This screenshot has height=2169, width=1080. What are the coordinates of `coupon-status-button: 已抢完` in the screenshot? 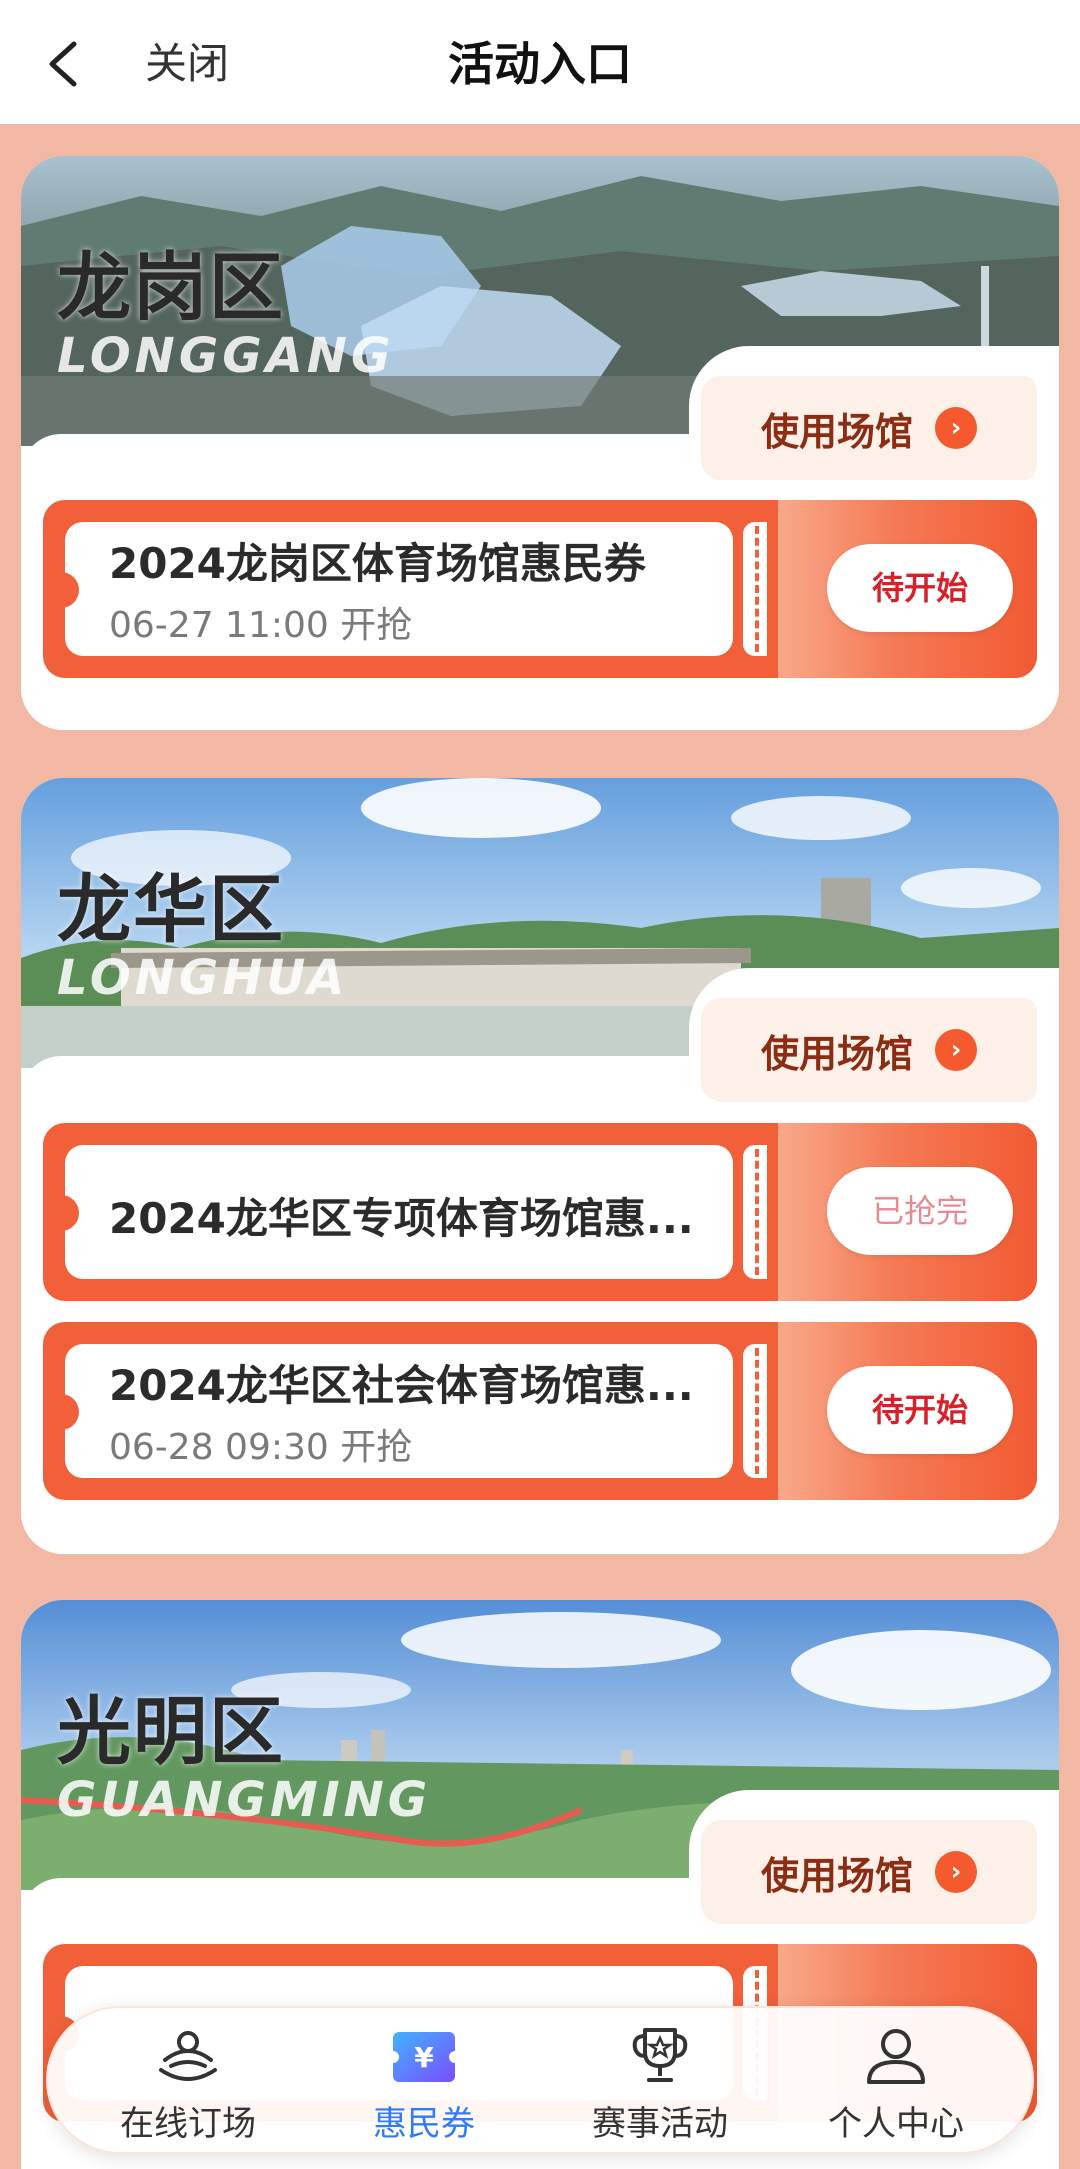 It's located at (920, 1211).